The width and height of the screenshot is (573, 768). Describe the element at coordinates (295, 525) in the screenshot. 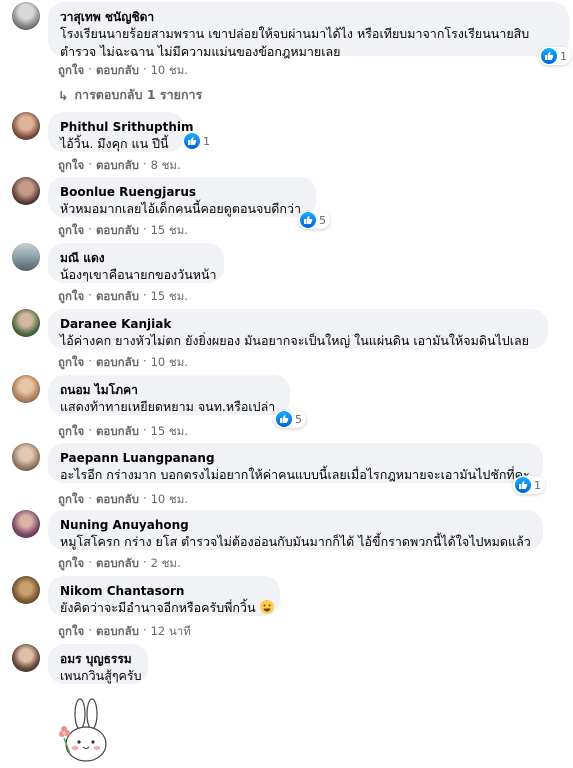

I see `author-name: Nuning Anuyahong` at that location.